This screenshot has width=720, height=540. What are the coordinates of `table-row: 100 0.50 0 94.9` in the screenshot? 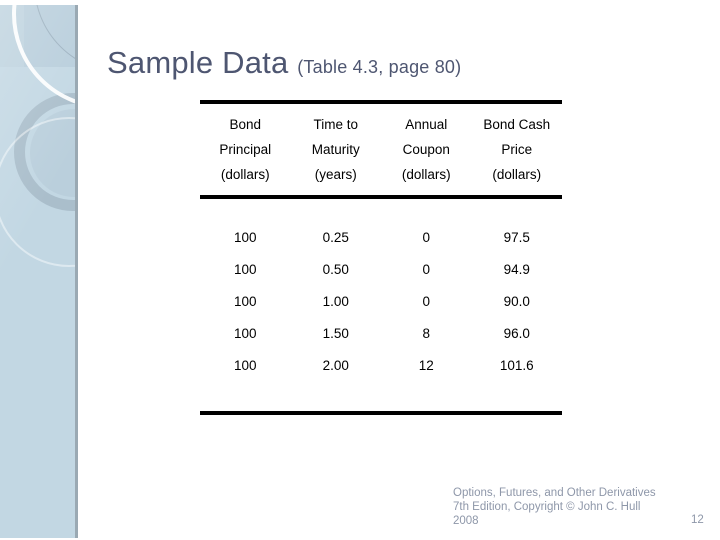 It's located at (381, 269).